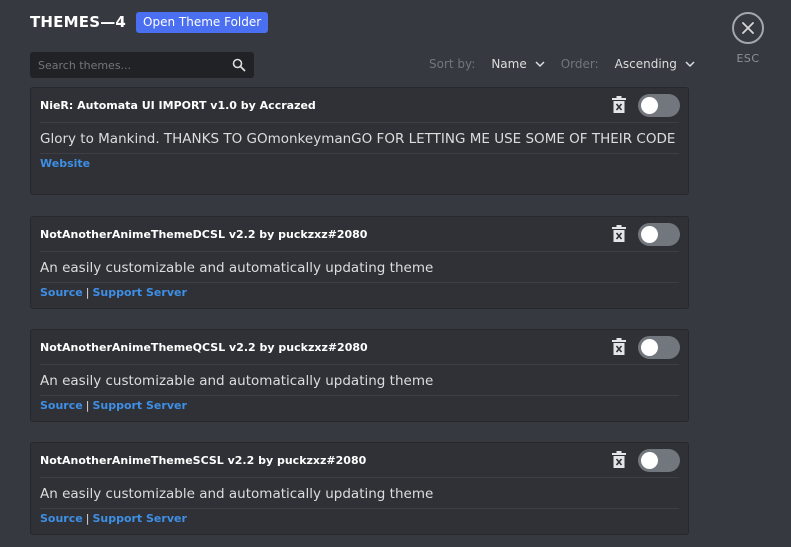 The height and width of the screenshot is (547, 791). What do you see at coordinates (508, 64) in the screenshot?
I see `sort-by-dropdown: Name` at bounding box center [508, 64].